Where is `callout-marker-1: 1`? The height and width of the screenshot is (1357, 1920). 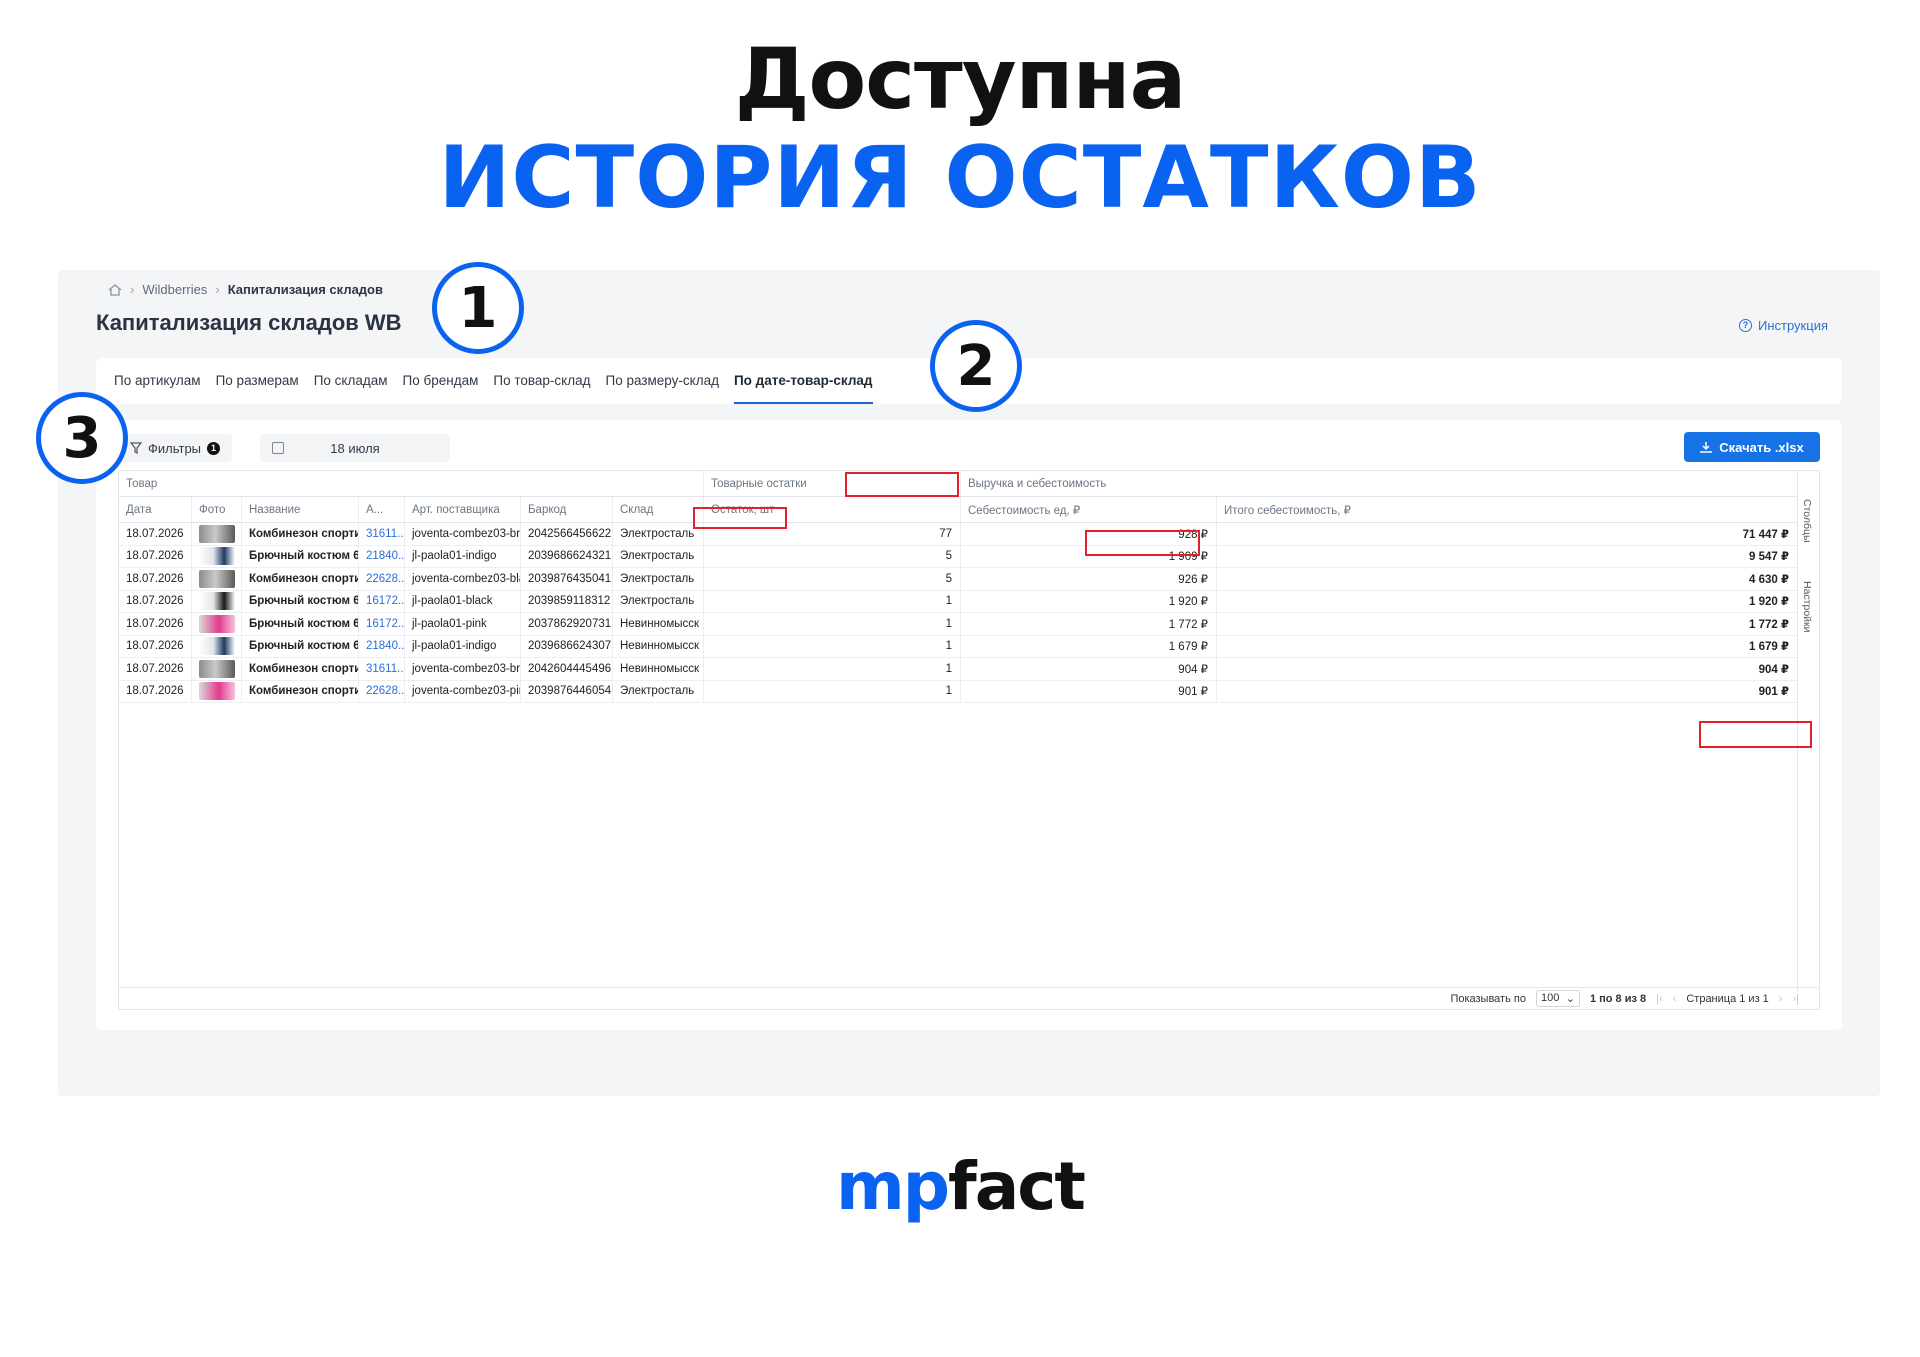 callout-marker-1: 1 is located at coordinates (478, 308).